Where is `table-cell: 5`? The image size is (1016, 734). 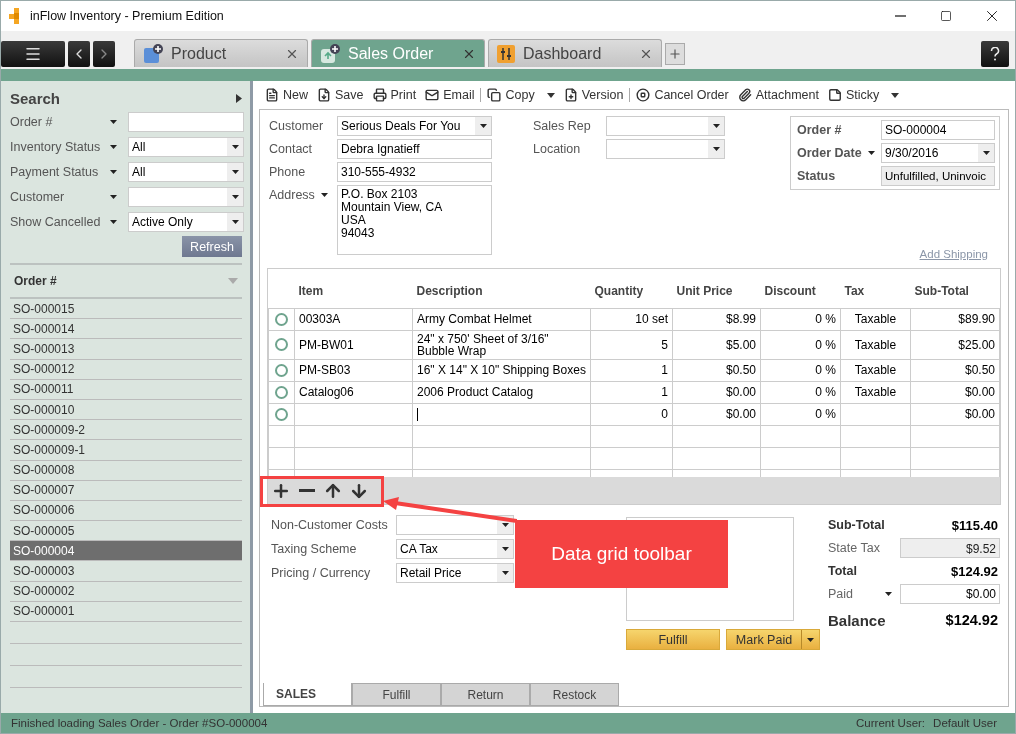 table-cell: 5 is located at coordinates (631, 344).